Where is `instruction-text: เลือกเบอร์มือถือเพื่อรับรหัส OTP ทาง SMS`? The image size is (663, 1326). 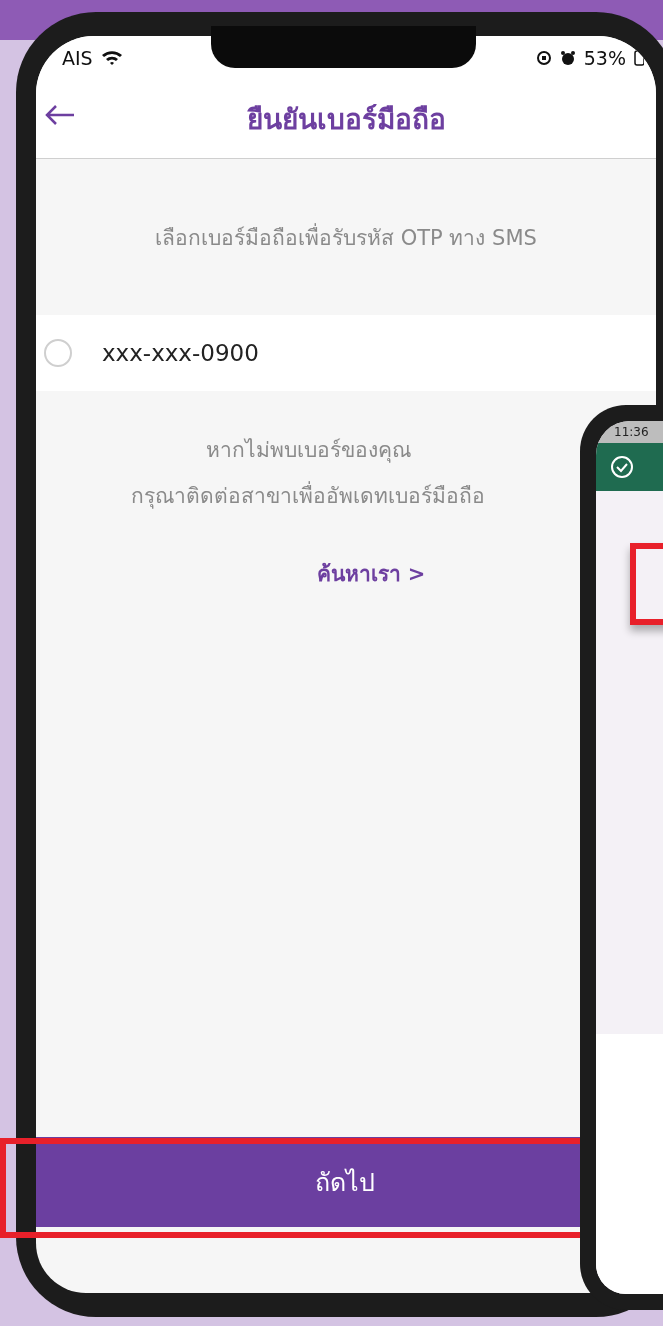
instruction-text: เลือกเบอร์มือถือเพื่อรับรหัส OTP ทาง SMS is located at coordinates (346, 237).